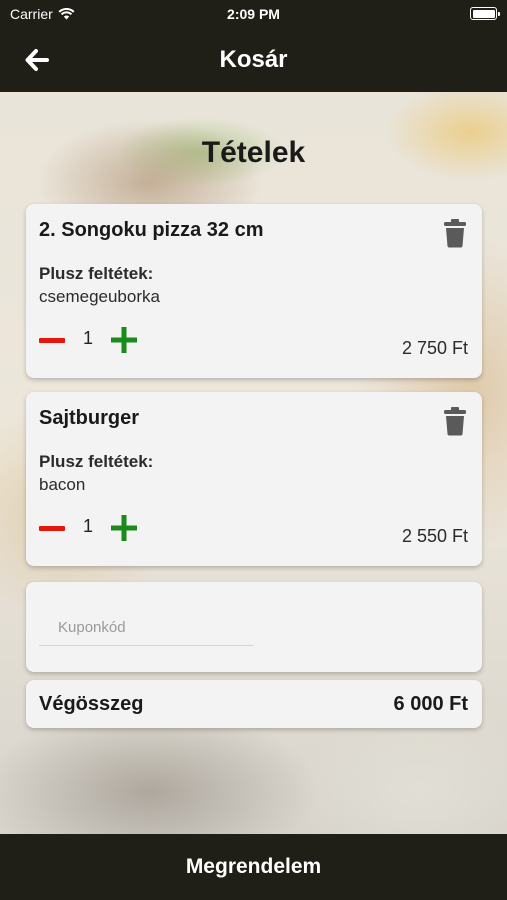  Describe the element at coordinates (253, 152) in the screenshot. I see `section-title: Tételek` at that location.